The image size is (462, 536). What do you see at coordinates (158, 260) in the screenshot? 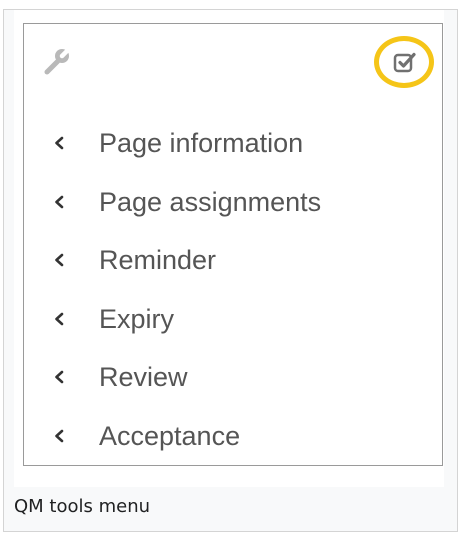
I see `menu-item-label: Reminder` at bounding box center [158, 260].